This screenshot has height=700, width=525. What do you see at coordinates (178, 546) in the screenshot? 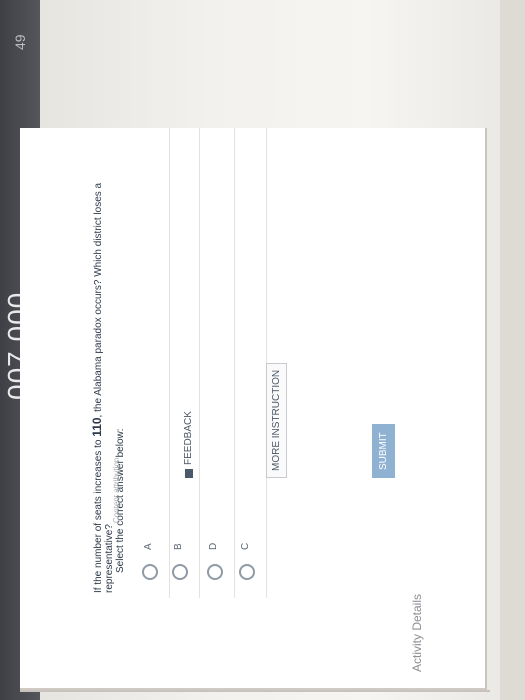
I see `option-label: B` at bounding box center [178, 546].